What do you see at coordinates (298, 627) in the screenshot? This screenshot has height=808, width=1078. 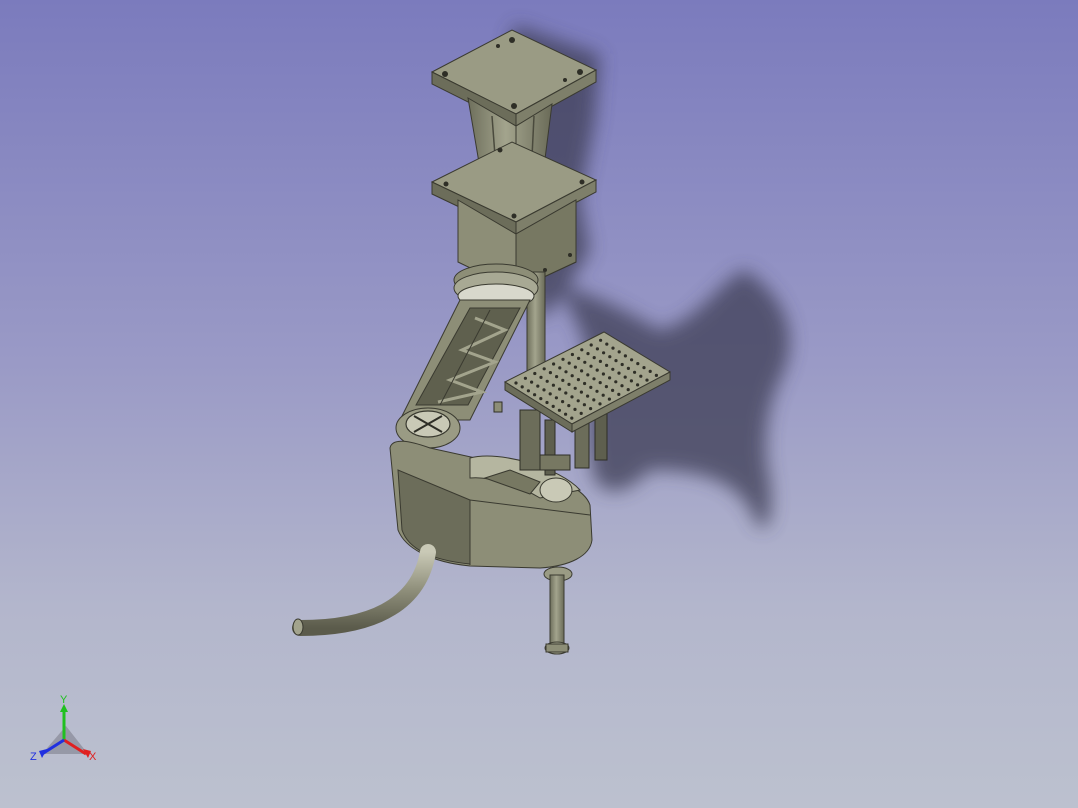 I see `cable-end` at bounding box center [298, 627].